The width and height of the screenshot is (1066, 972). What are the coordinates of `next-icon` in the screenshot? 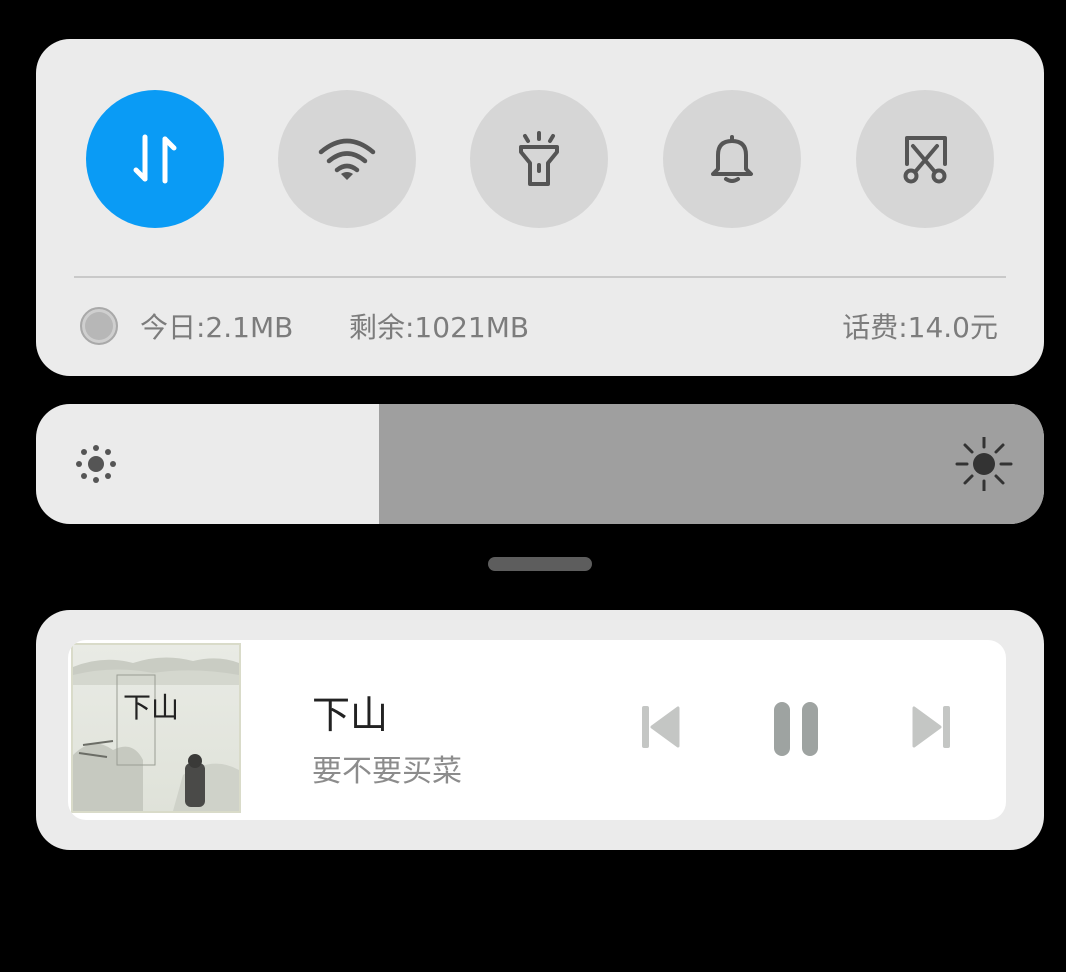 It's located at (932, 727).